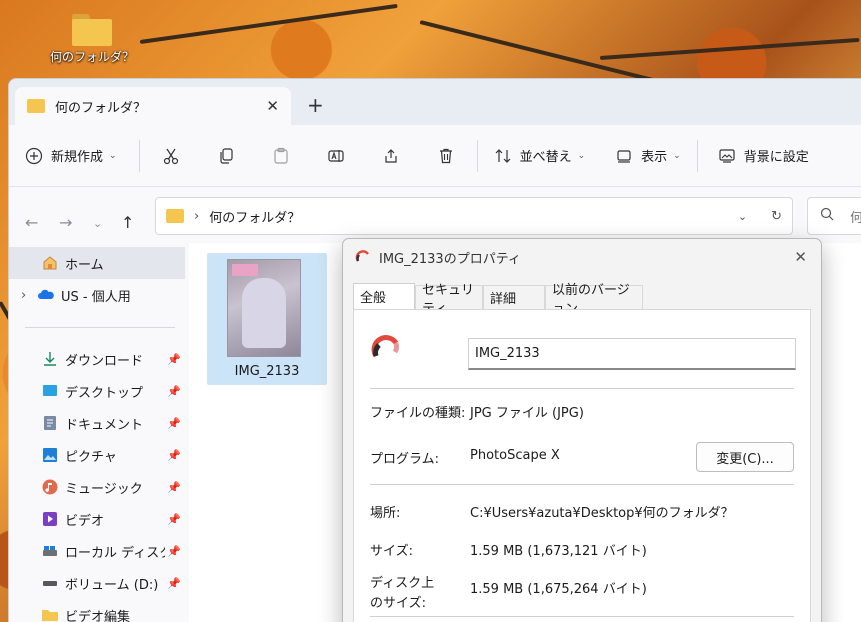 This screenshot has width=861, height=622. Describe the element at coordinates (648, 155) in the screenshot. I see `view-button: 表示 ⌄` at that location.